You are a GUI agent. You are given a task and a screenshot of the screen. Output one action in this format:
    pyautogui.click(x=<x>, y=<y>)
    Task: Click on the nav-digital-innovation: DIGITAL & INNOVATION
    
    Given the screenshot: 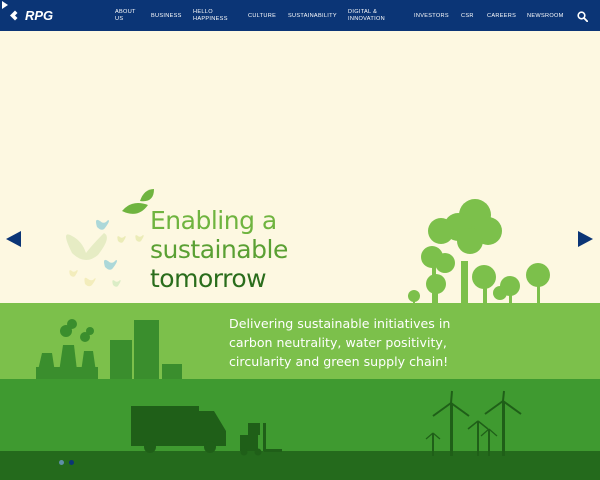 What is the action you would take?
    pyautogui.click(x=373, y=16)
    